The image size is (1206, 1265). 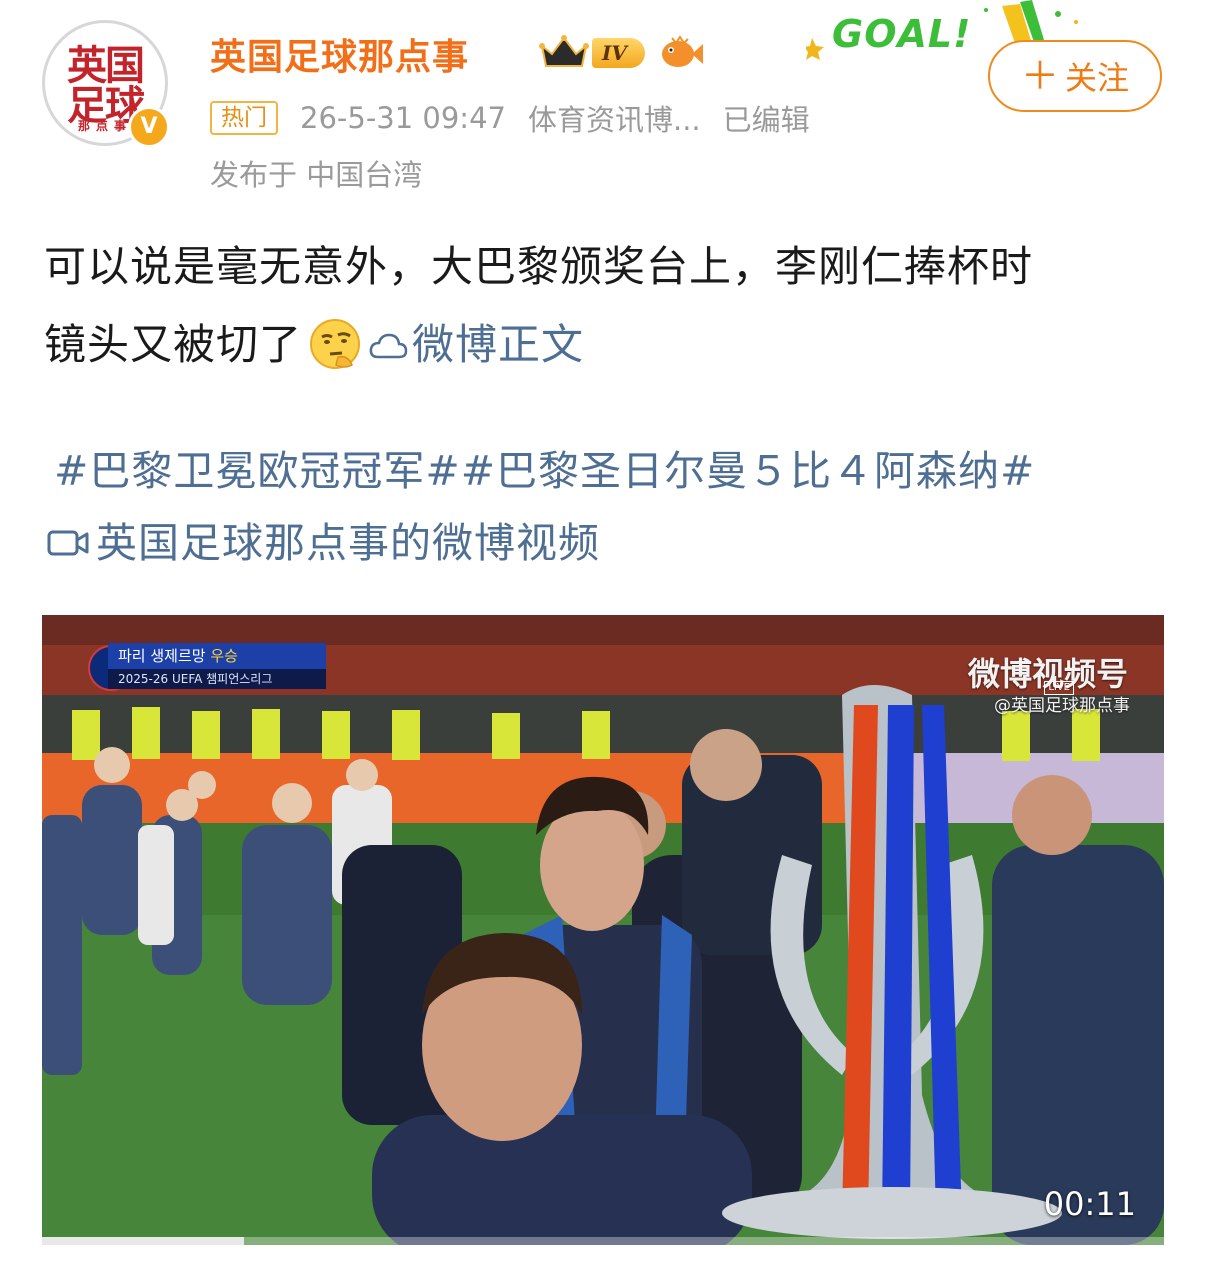 What do you see at coordinates (162, 656) in the screenshot?
I see `scoreboard-team-name: 파리 생제르망` at bounding box center [162, 656].